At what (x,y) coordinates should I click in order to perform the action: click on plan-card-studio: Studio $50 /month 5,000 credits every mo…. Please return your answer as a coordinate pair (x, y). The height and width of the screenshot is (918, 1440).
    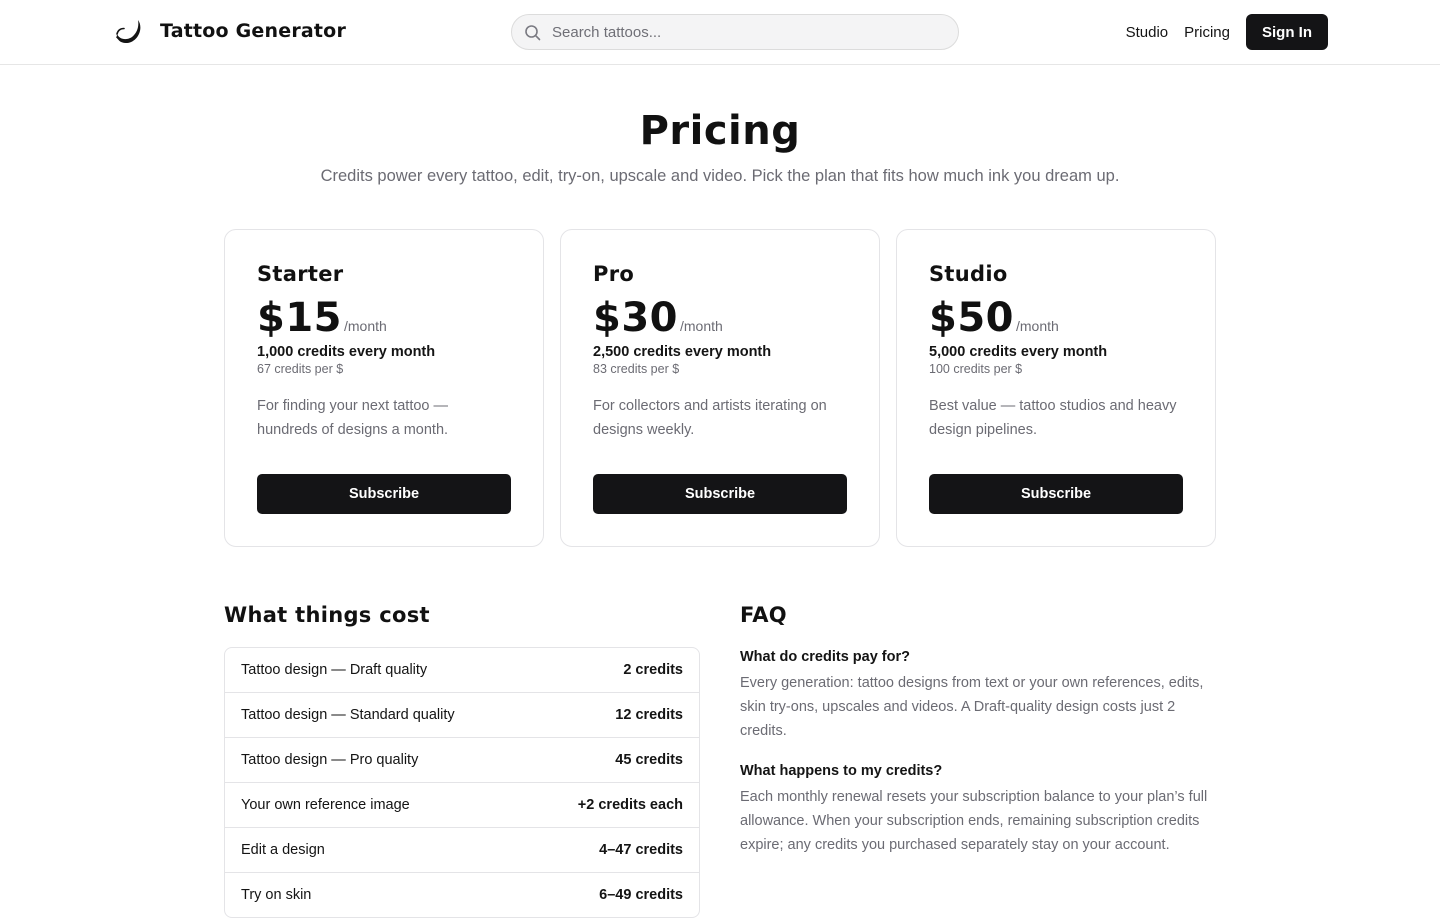
    Looking at the image, I should click on (1056, 388).